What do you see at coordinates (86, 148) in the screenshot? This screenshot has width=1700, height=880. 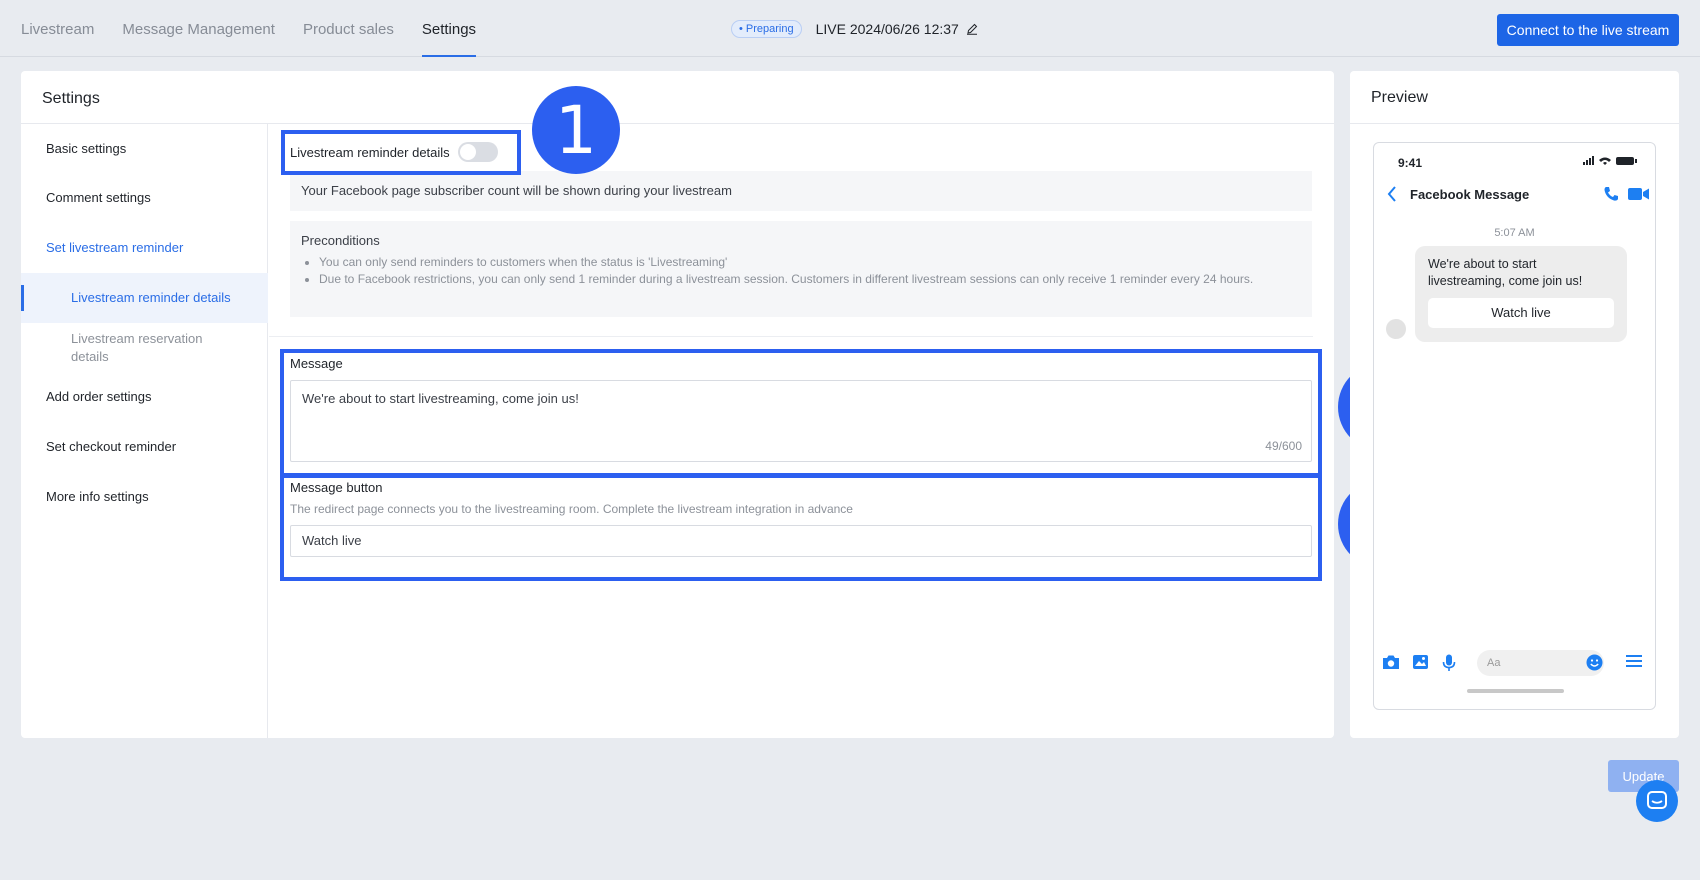 I see `sidebar-item-basic-settings: Basic settings` at bounding box center [86, 148].